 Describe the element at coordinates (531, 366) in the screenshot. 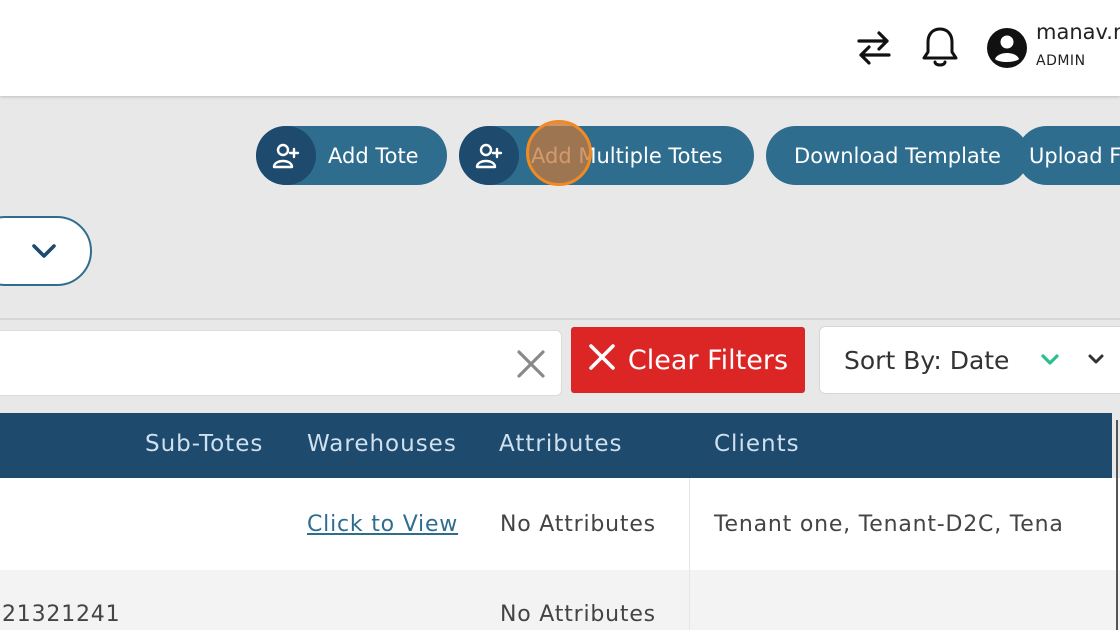

I see `clear-search-icon` at that location.